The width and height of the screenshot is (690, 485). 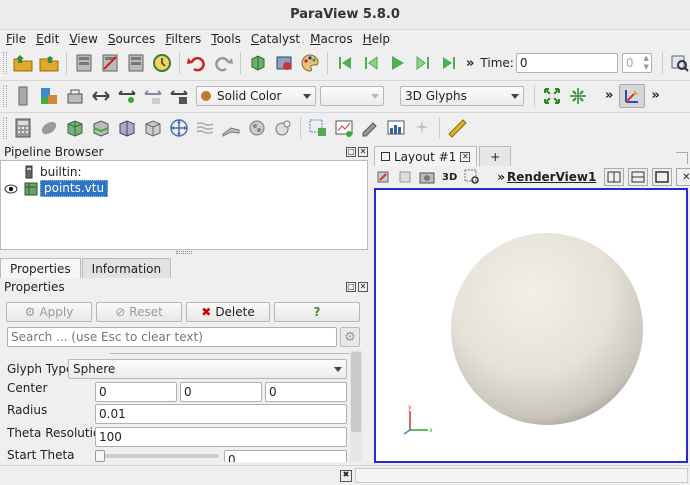 I want to click on menu-help: Help, so click(x=375, y=39).